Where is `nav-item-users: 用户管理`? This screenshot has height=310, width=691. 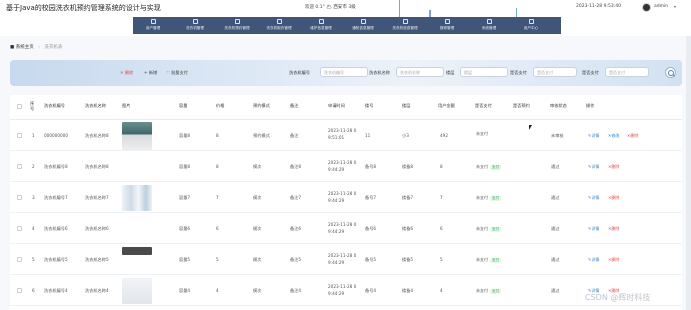
nav-item-users: 用户管理 is located at coordinates (153, 25).